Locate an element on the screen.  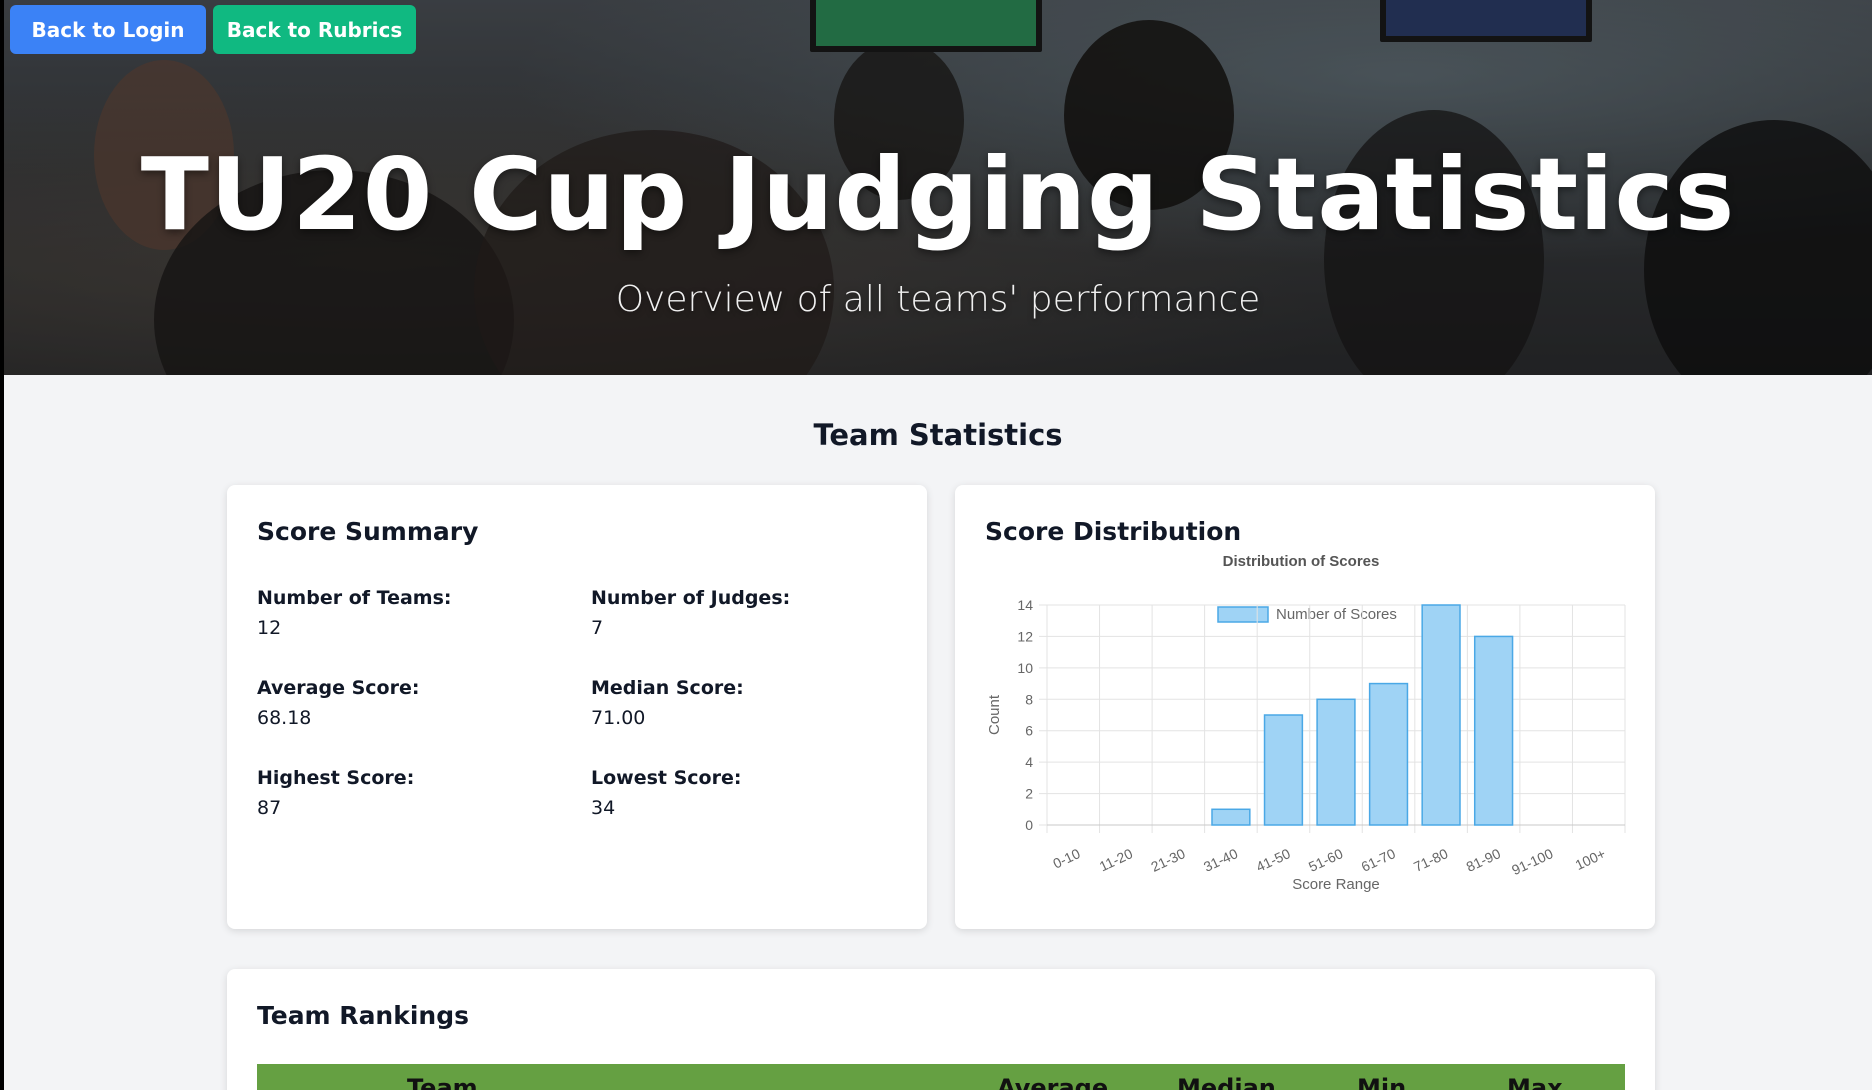
y-tick-label: 12 is located at coordinates (1025, 636).